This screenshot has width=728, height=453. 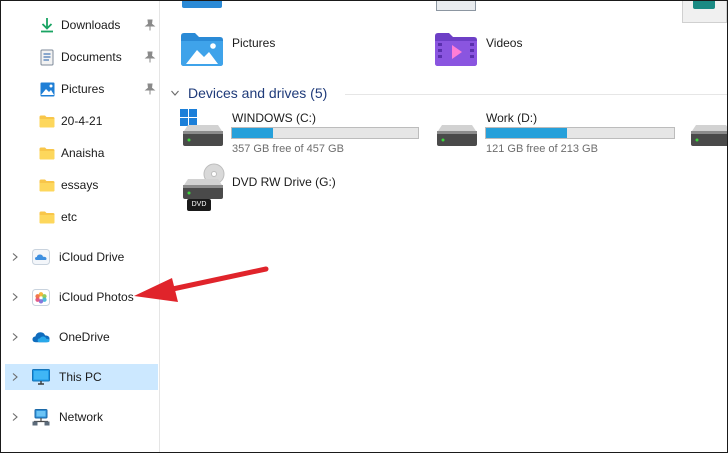 I want to click on sidebar-item-label: This PC, so click(x=80, y=377).